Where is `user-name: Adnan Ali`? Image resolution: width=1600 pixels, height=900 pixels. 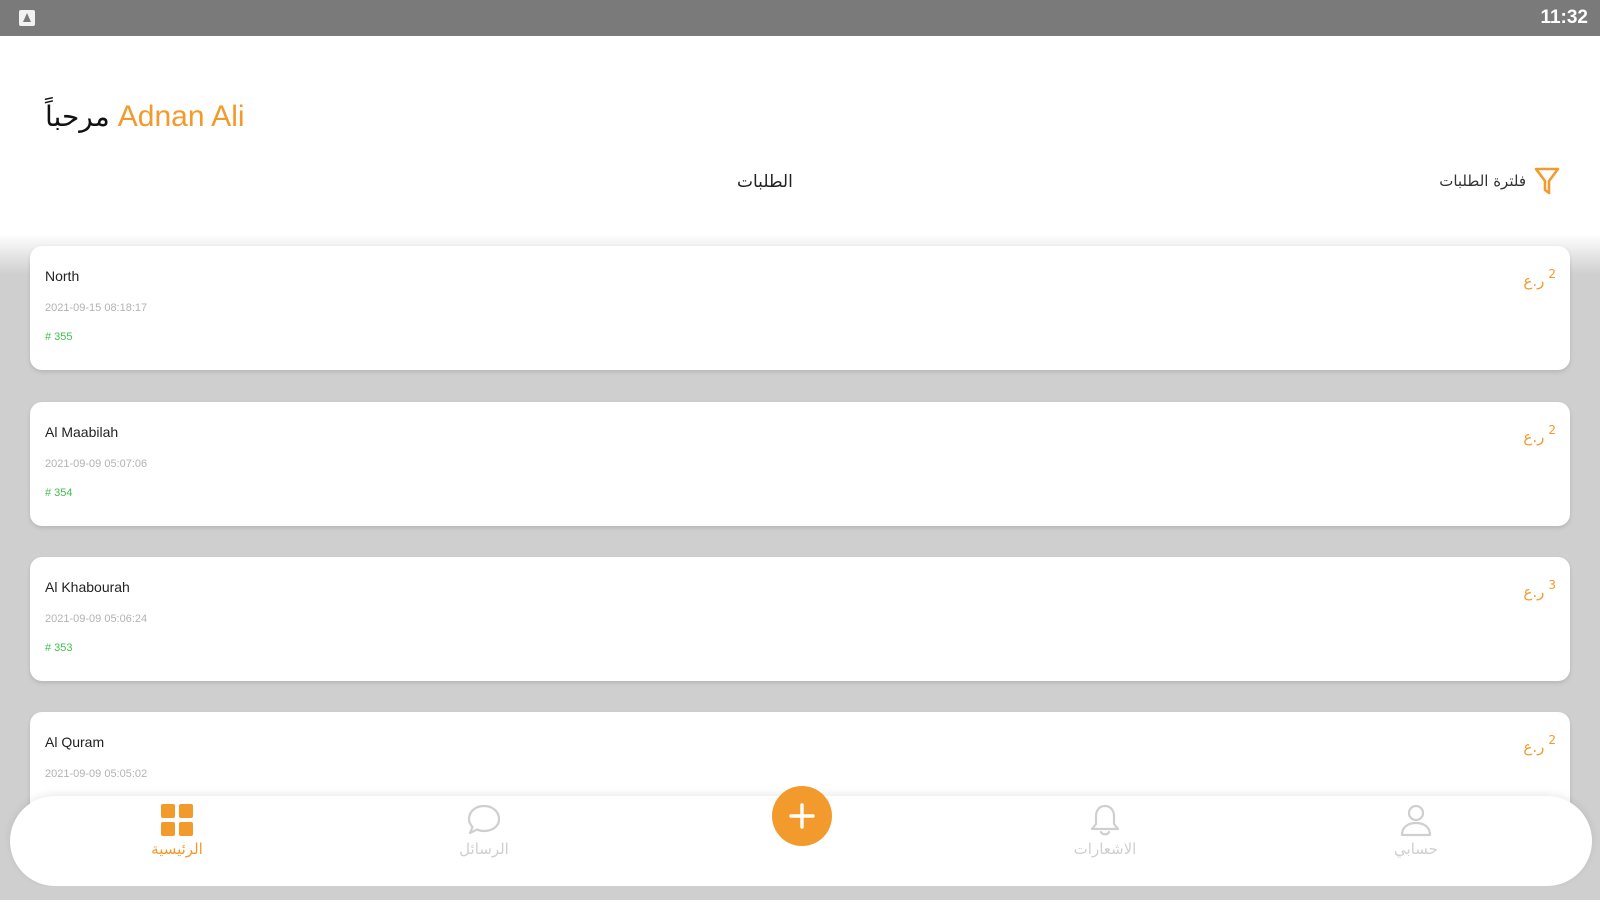
user-name: Adnan Ali is located at coordinates (181, 116).